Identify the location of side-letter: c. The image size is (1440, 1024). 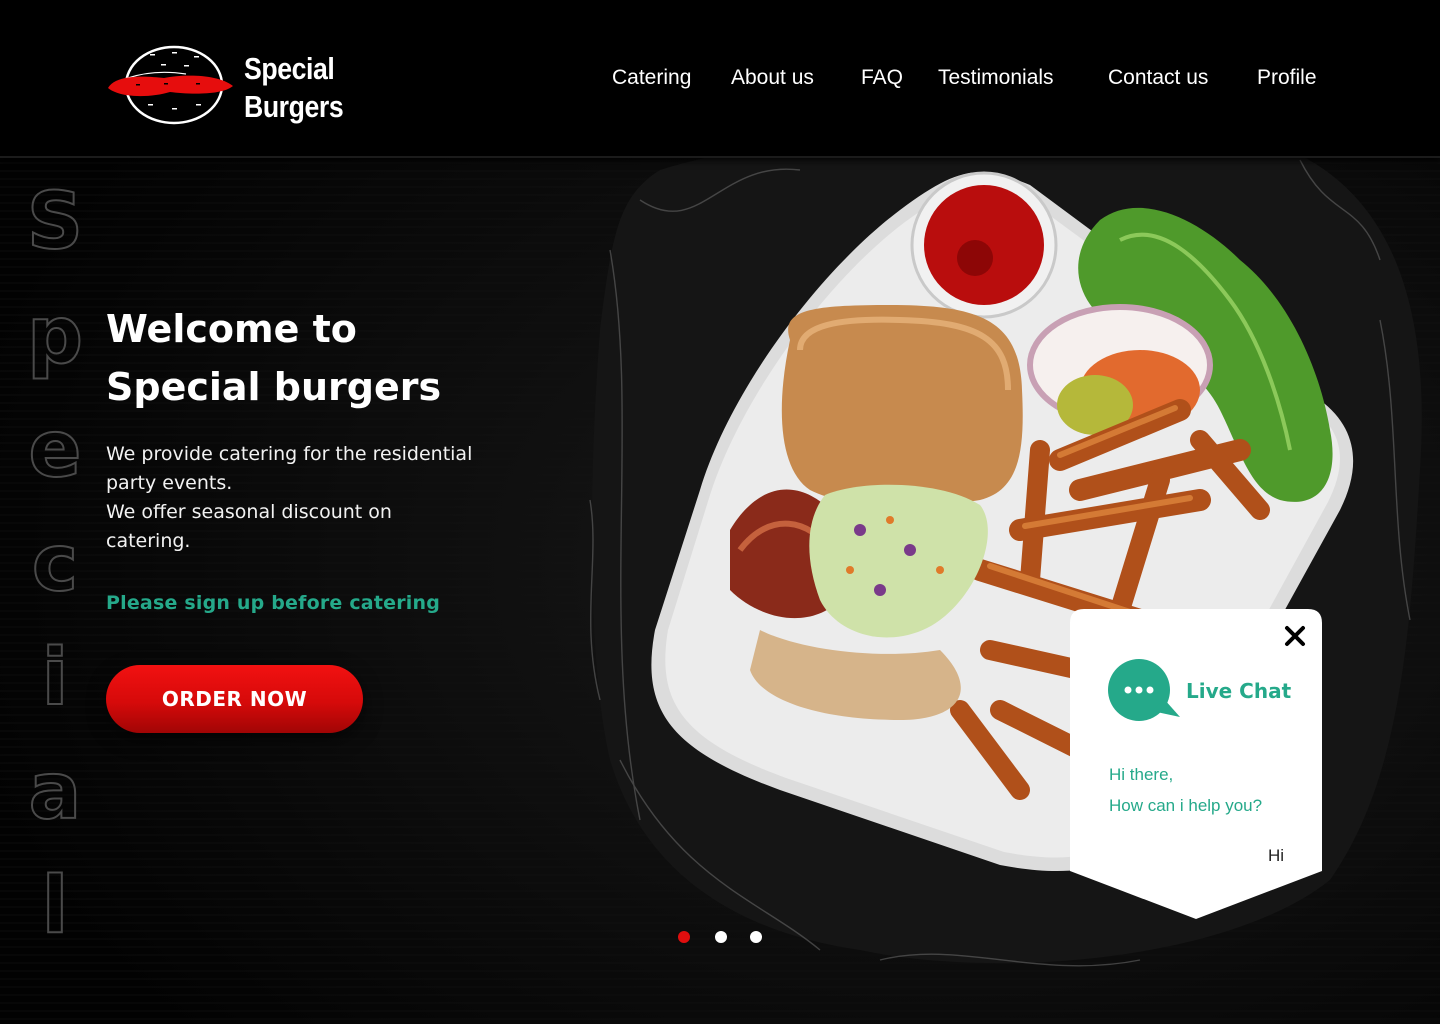
(55, 564).